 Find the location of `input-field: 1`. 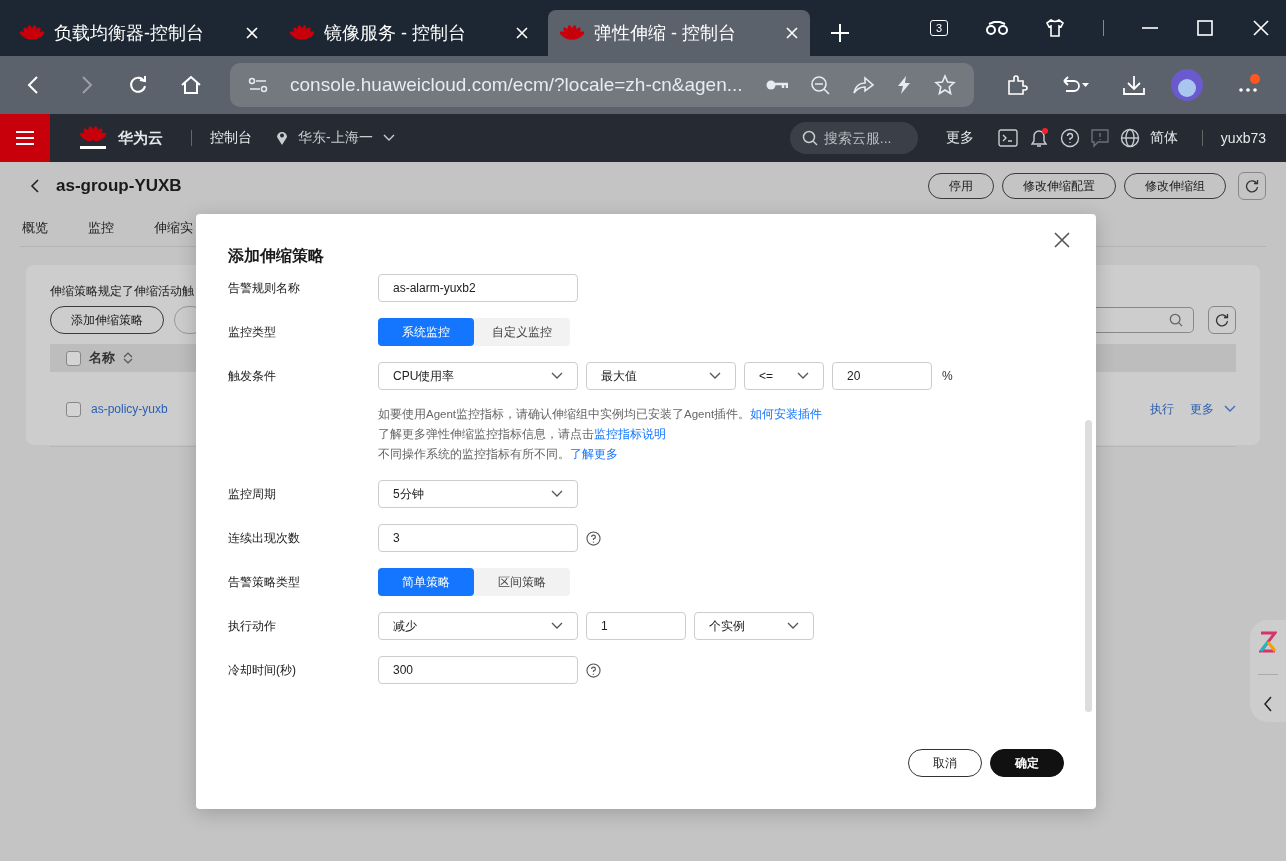

input-field: 1 is located at coordinates (636, 626).